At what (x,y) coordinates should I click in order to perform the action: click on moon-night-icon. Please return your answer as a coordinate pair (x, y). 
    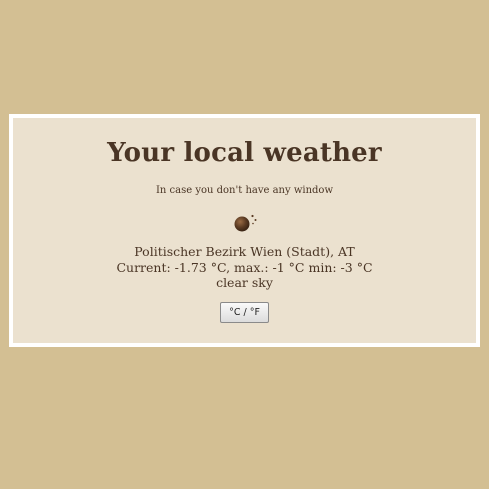
    Looking at the image, I should click on (245, 223).